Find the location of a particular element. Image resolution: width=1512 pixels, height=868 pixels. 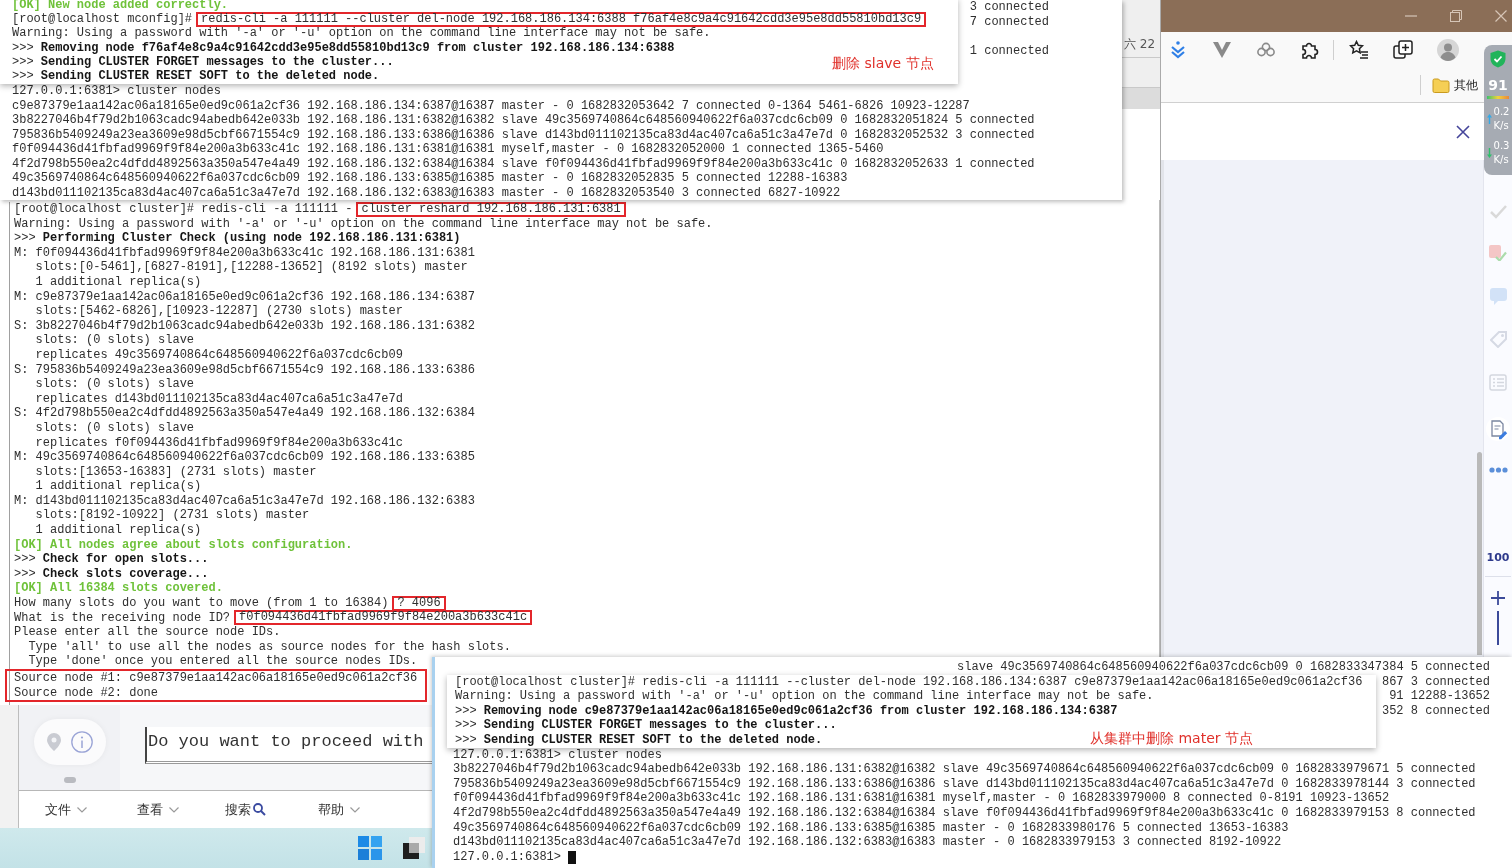

terminal-line: >>> Removing node c9e87379e1aa142ac06a18165e0ed9c061a2cf36 from cluster 192.168.186.134:6387 is located at coordinates (786, 711).